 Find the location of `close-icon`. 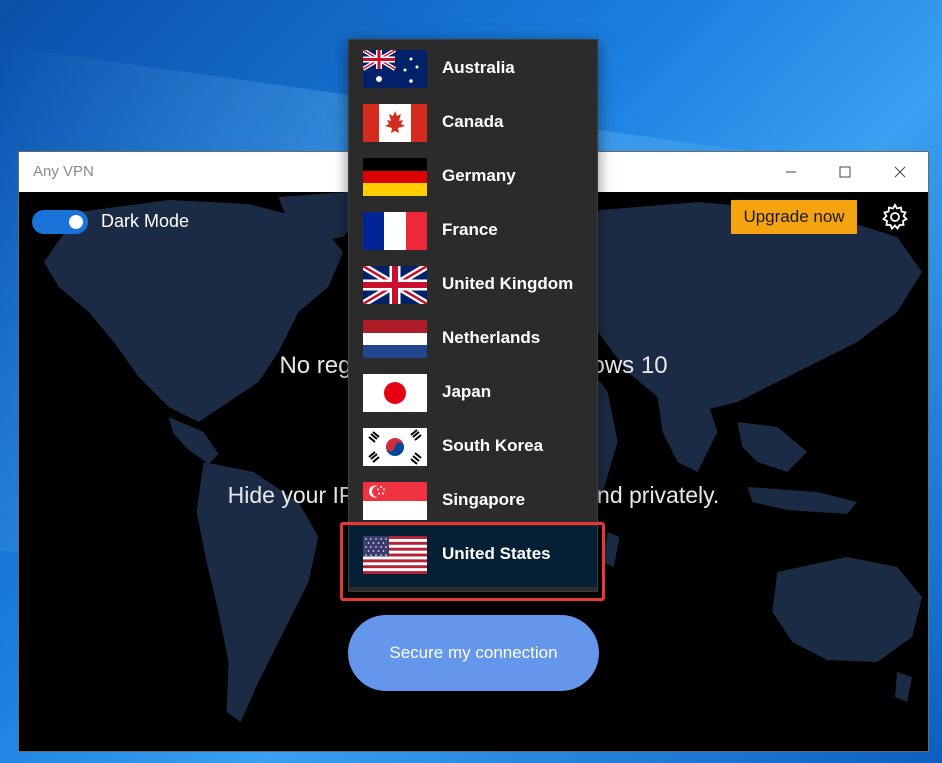

close-icon is located at coordinates (900, 172).